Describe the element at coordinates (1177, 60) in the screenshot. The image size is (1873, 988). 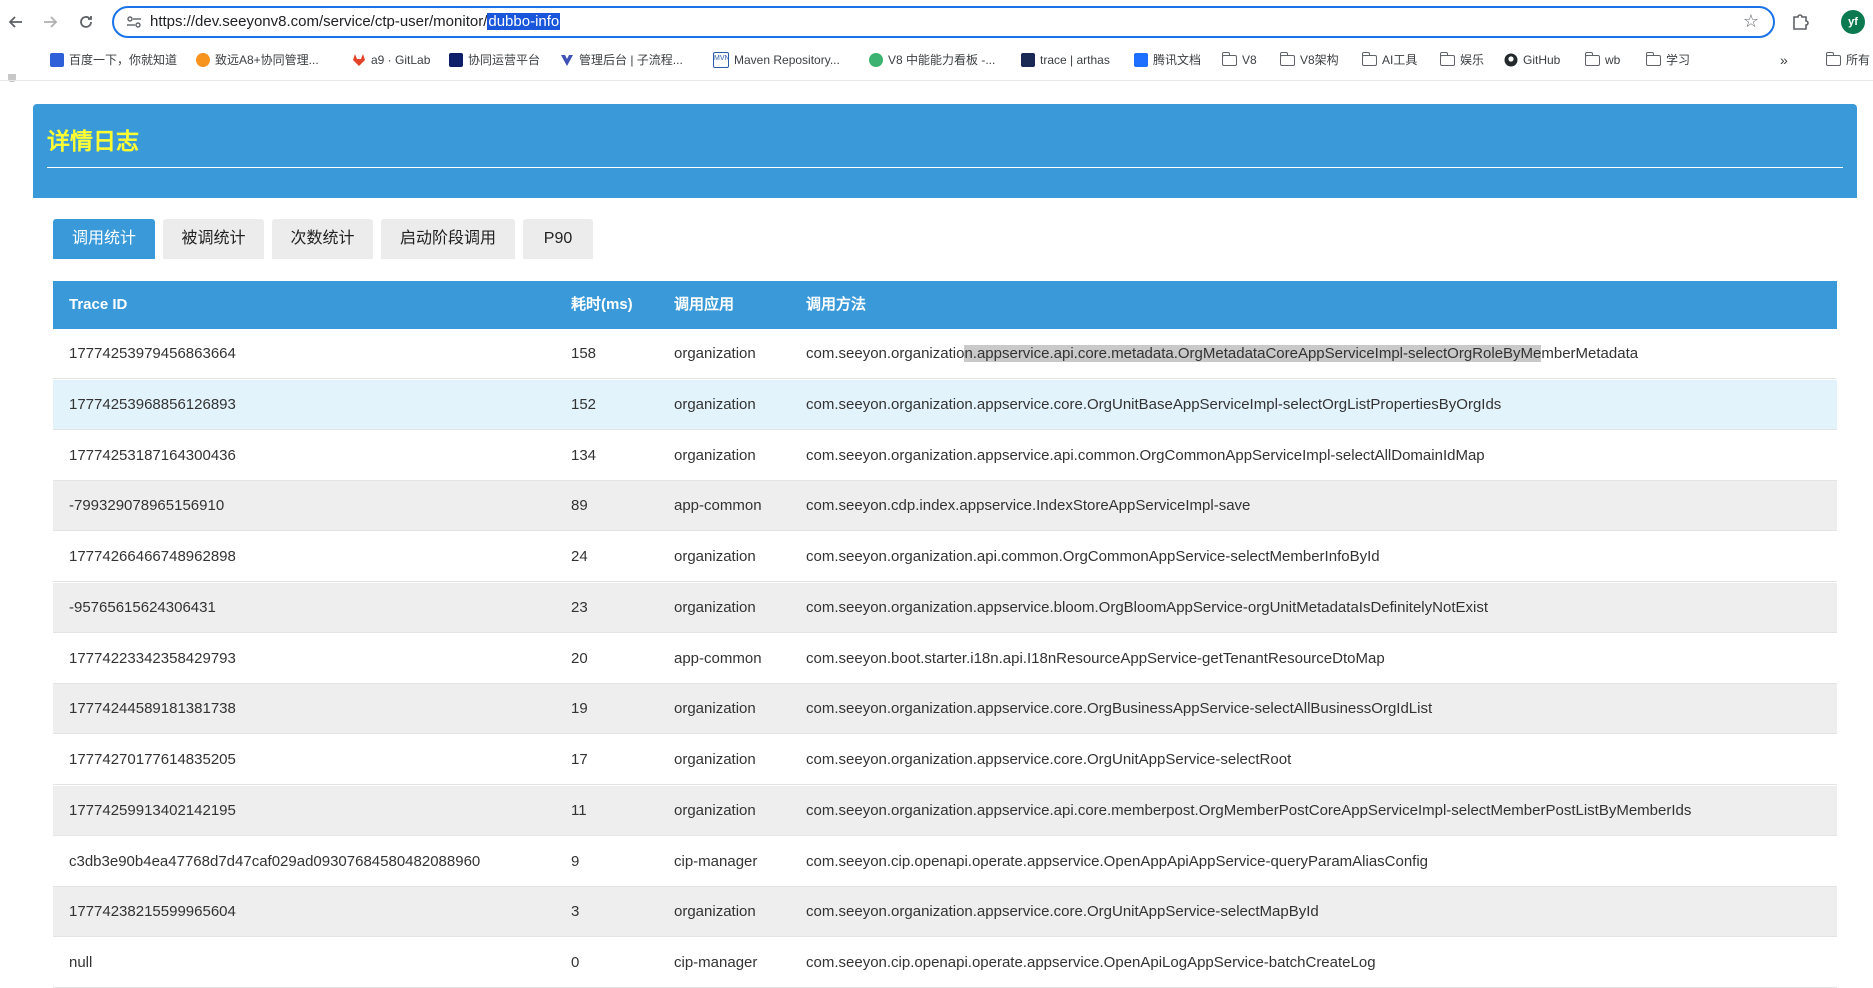
I see `bookmark-label: 腾讯文档` at that location.